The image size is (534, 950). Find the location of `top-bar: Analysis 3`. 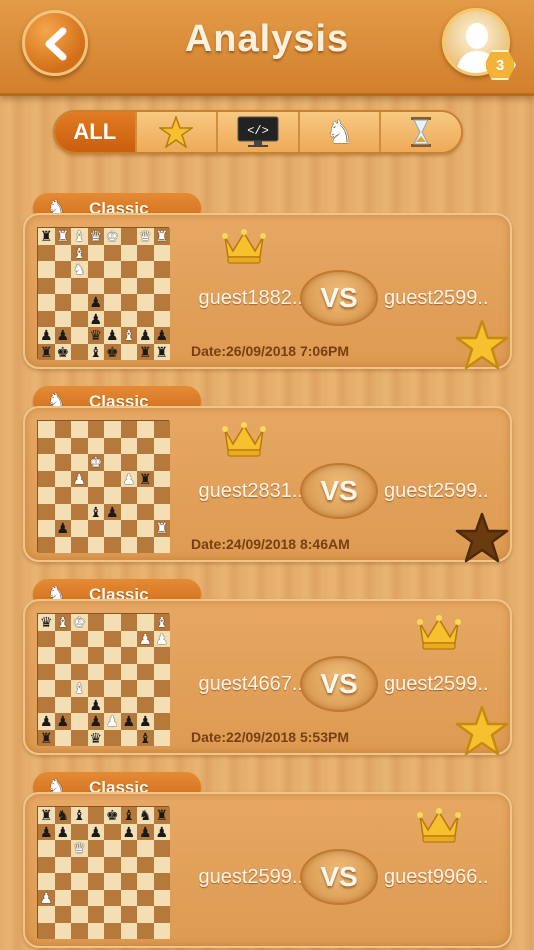

top-bar: Analysis 3 is located at coordinates (267, 48).